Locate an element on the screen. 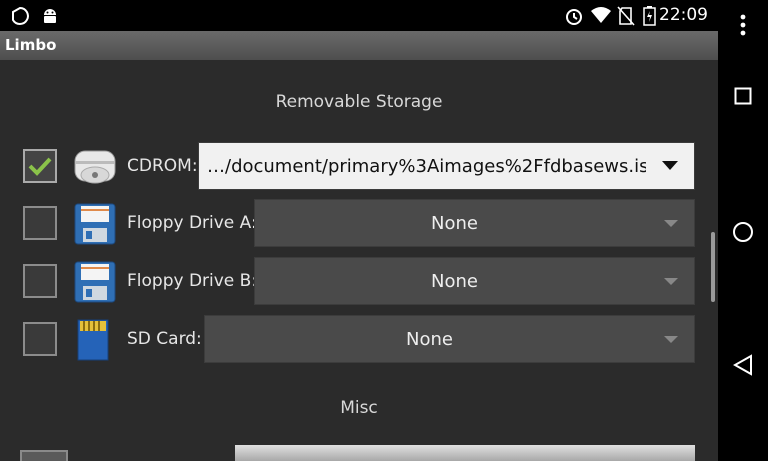 The width and height of the screenshot is (768, 461). floppy-a-checkbox is located at coordinates (40, 223).